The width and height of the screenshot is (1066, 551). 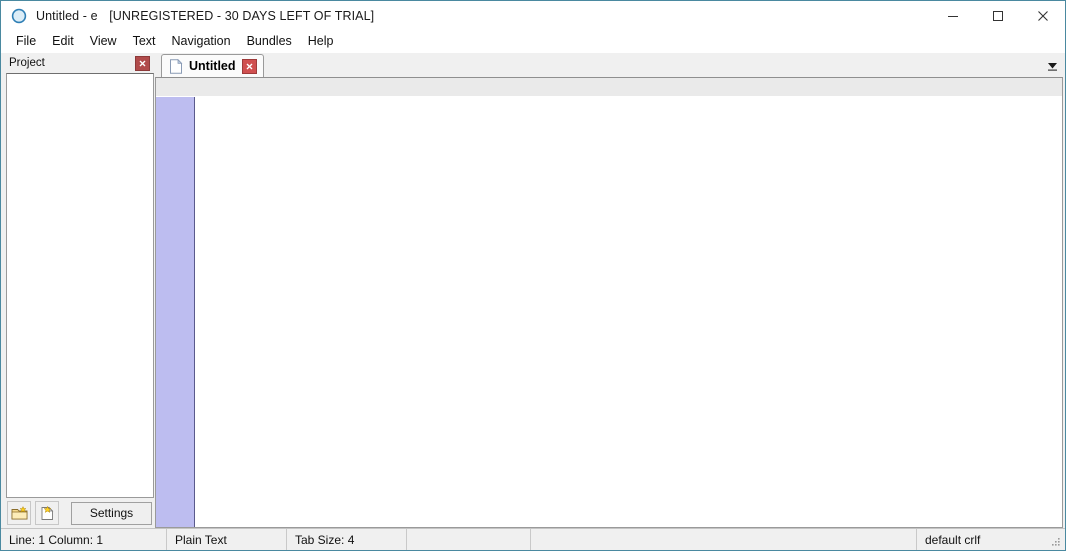 I want to click on resize-grip-icon, so click(x=1056, y=542).